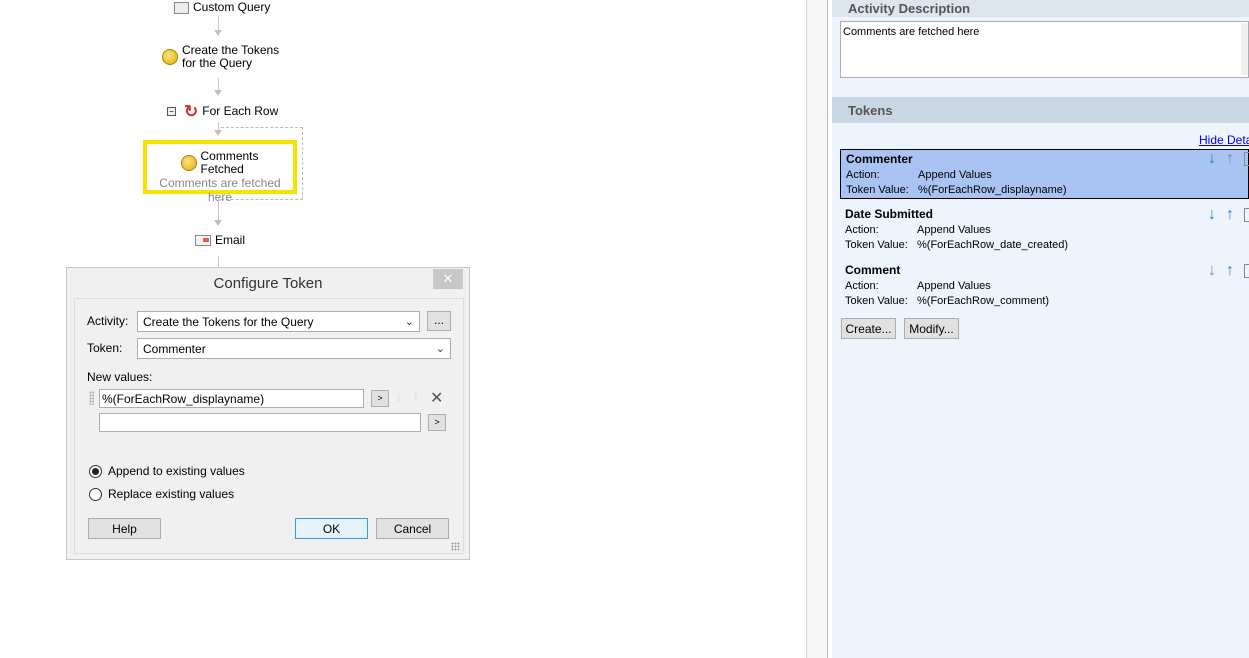 The height and width of the screenshot is (658, 1249). Describe the element at coordinates (230, 240) in the screenshot. I see `node-label: Email` at that location.